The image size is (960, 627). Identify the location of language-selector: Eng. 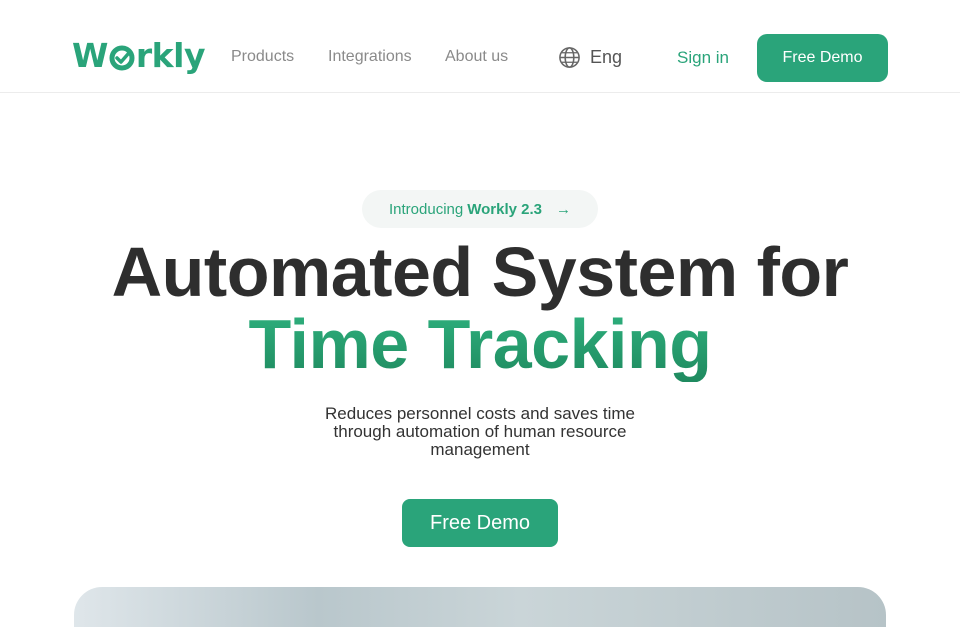
(590, 57).